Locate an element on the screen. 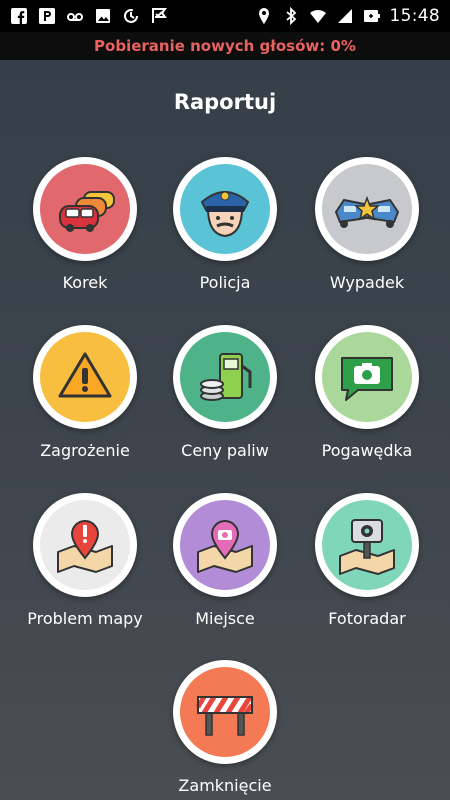 The image size is (450, 800). tile-label: Ceny paliw is located at coordinates (225, 450).